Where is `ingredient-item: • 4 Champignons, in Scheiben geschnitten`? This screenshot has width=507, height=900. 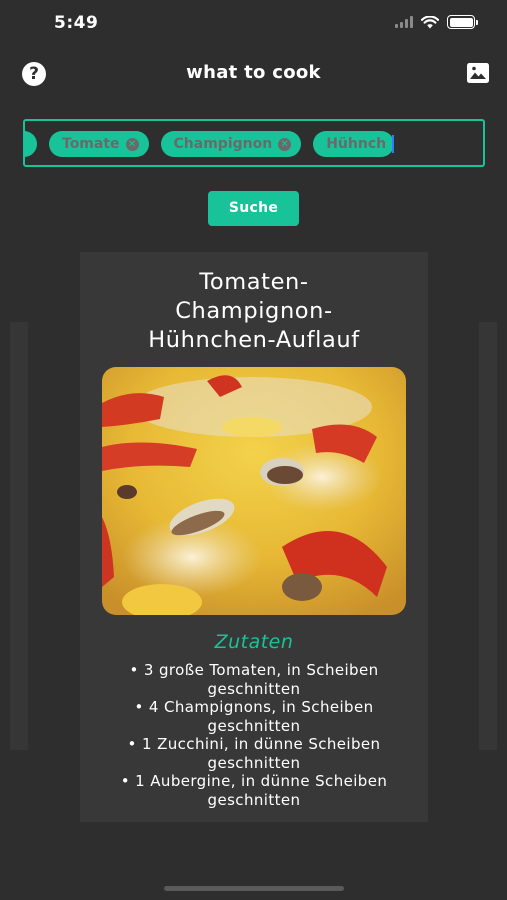
ingredient-item: • 4 Champignons, in Scheiben geschnitten is located at coordinates (254, 716).